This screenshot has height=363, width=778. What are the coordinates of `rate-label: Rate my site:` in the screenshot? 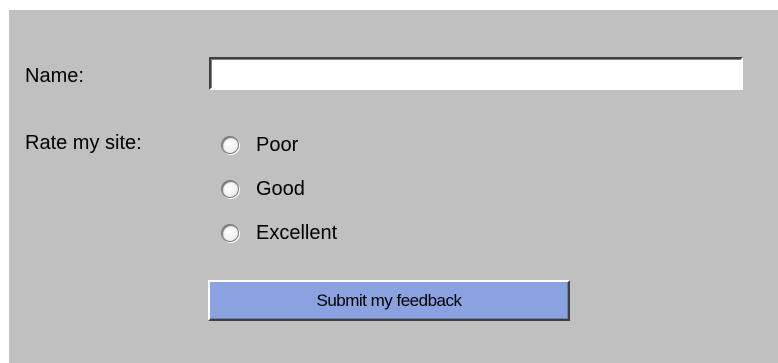 It's located at (83, 143).